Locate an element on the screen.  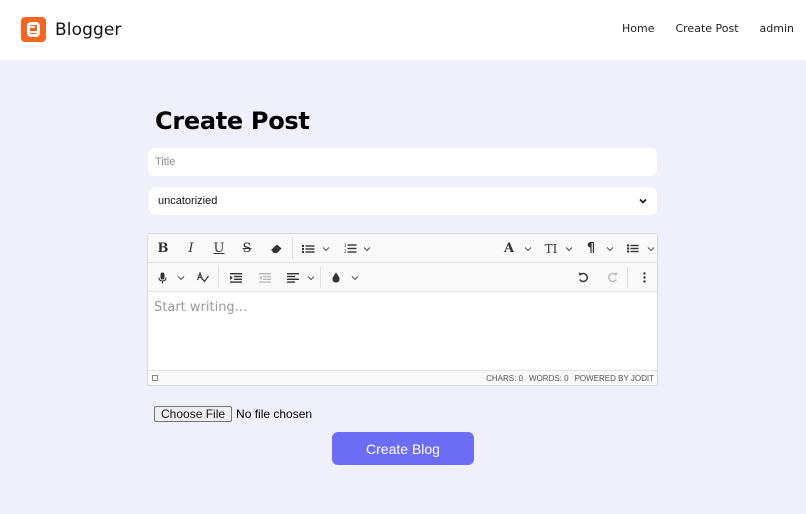
strikethrough-button: S is located at coordinates (247, 248).